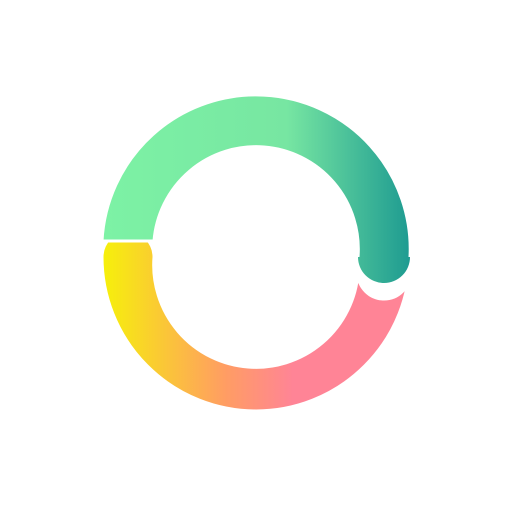 This screenshot has height=517, width=512. I want to click on ring-top-cap-right, so click(384, 270).